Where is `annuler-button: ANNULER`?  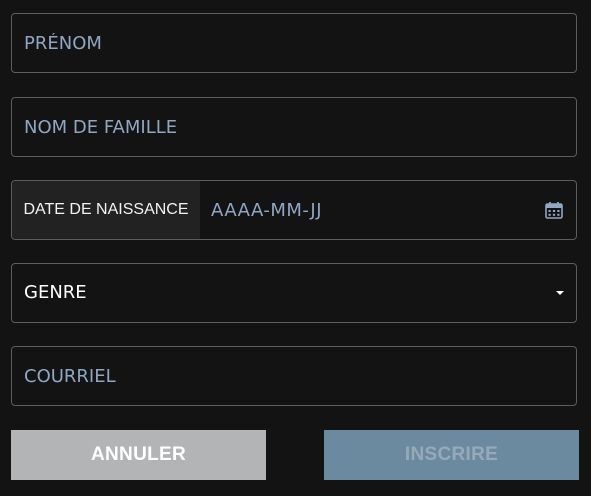
annuler-button: ANNULER is located at coordinates (138, 455).